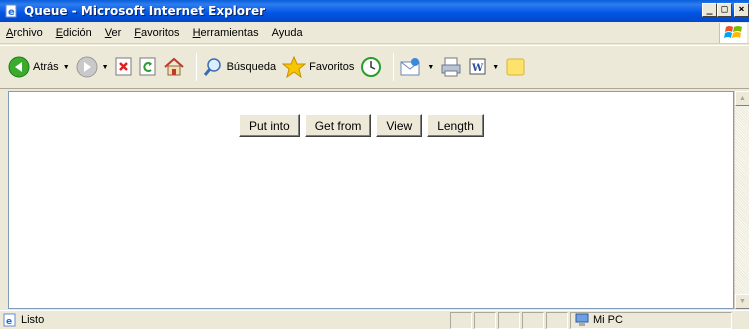  What do you see at coordinates (224, 320) in the screenshot?
I see `status-main: e Listo` at bounding box center [224, 320].